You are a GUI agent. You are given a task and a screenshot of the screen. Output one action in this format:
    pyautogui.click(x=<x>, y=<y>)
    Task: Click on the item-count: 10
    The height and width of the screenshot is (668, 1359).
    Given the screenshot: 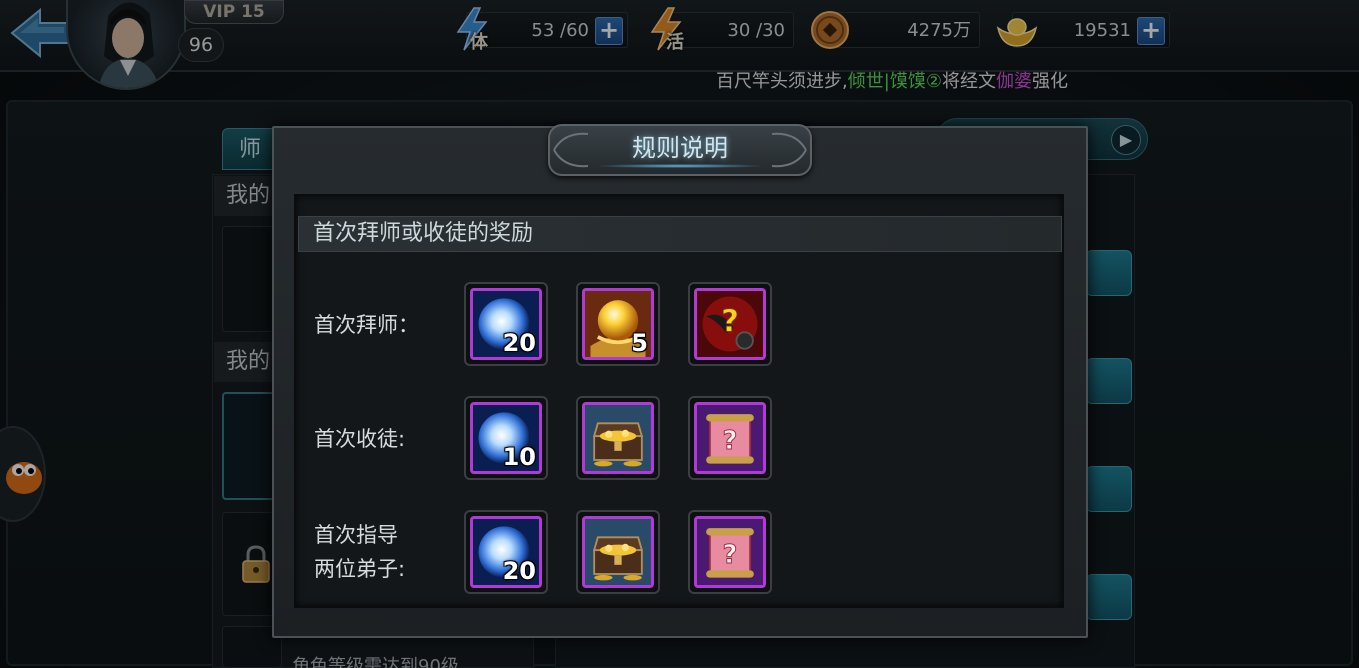 What is the action you would take?
    pyautogui.click(x=519, y=457)
    